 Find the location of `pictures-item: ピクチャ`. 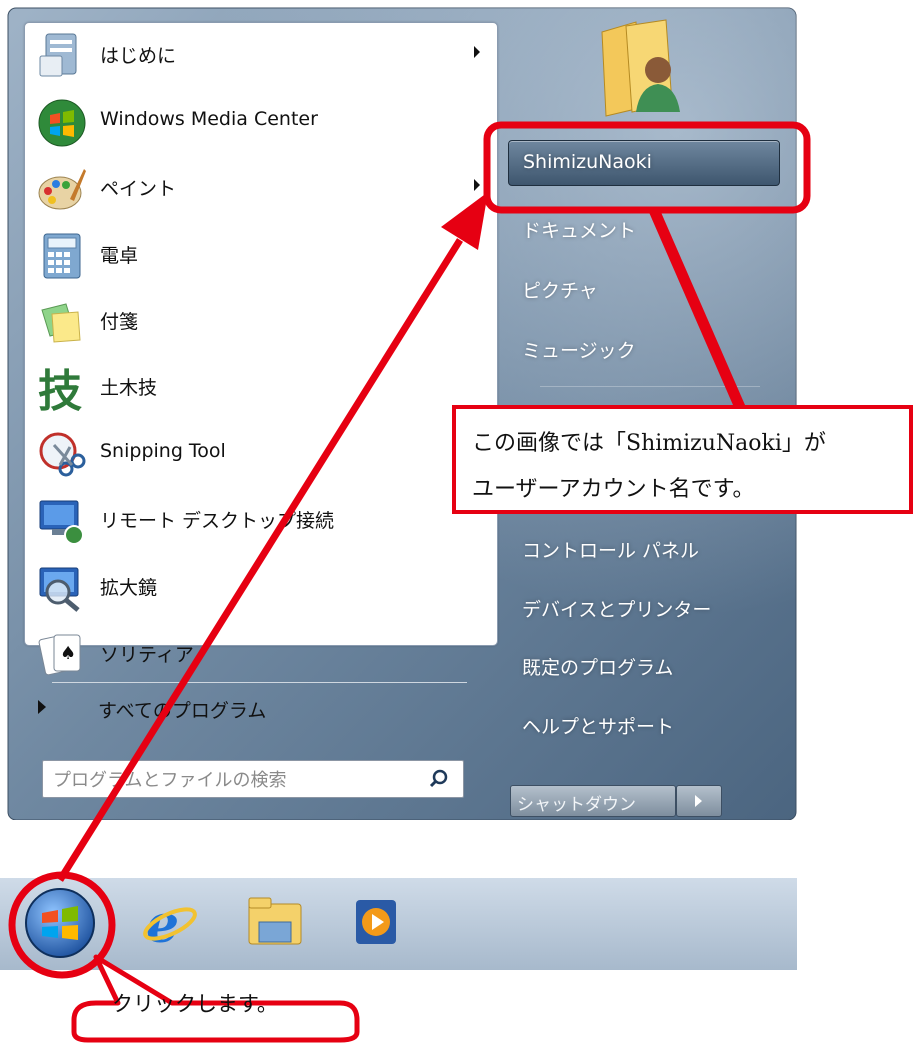

pictures-item: ピクチャ is located at coordinates (643, 288).